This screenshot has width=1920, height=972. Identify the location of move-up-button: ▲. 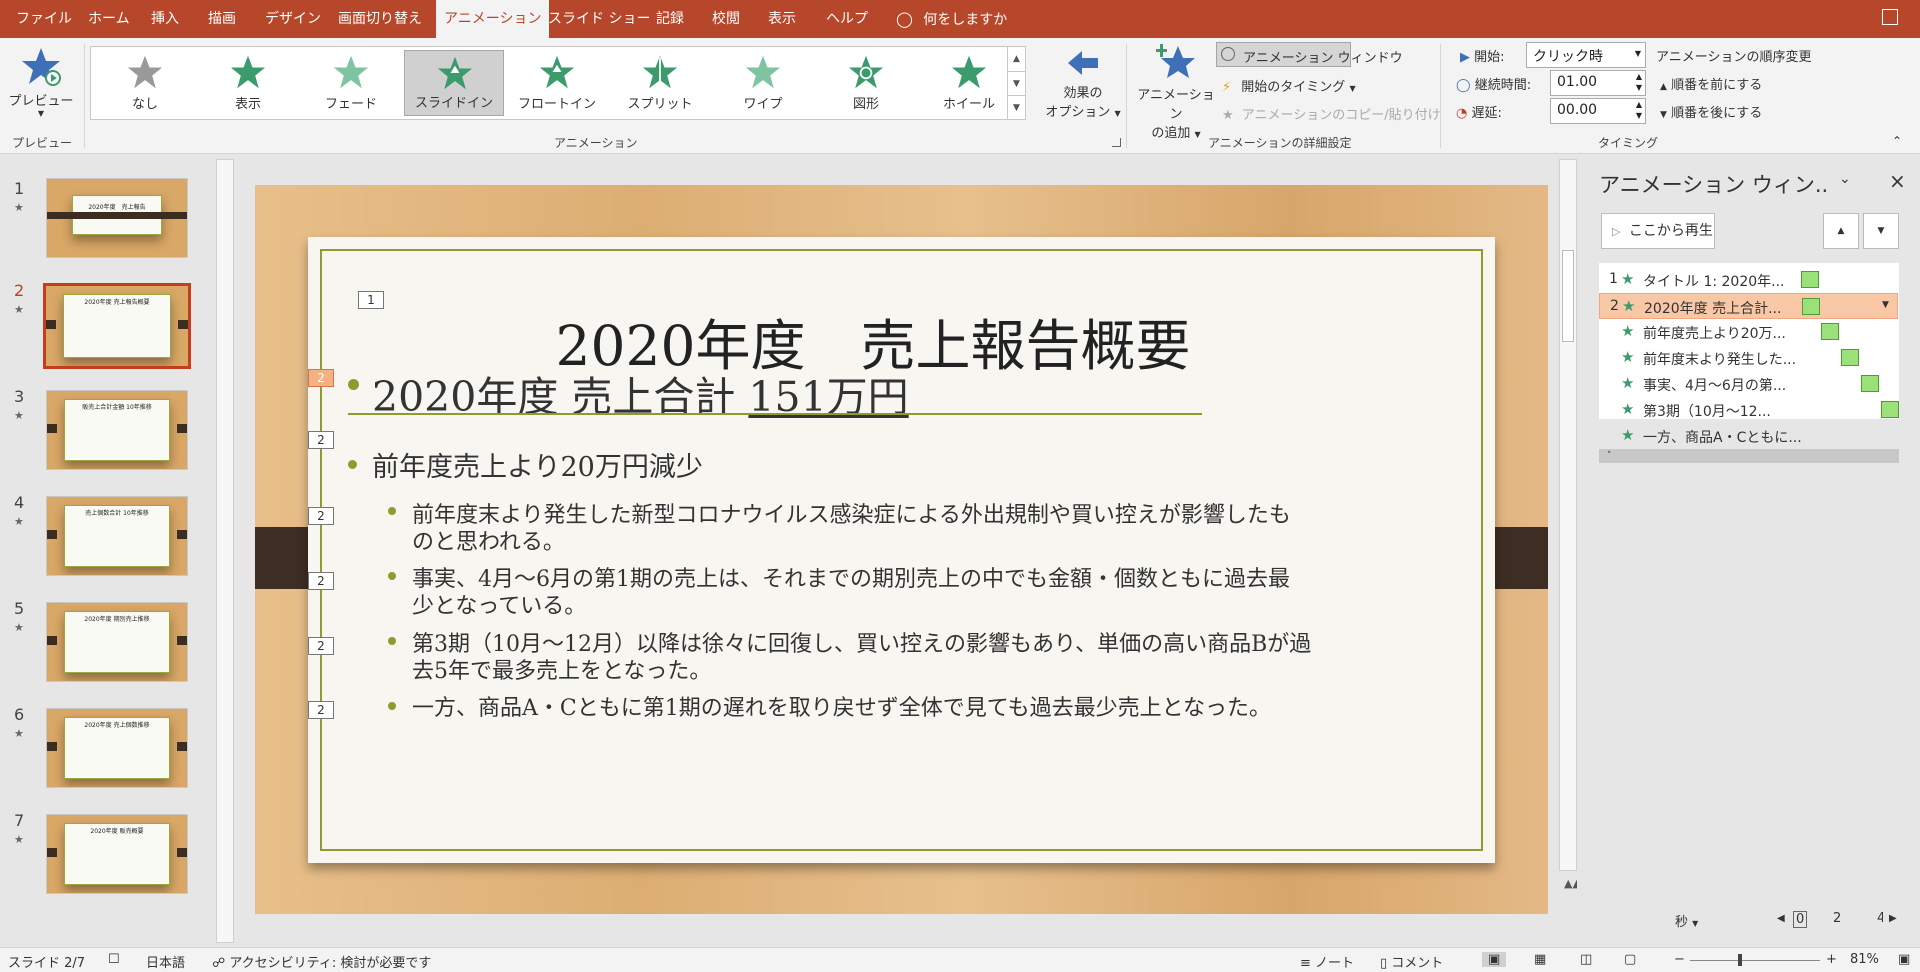
(1841, 231).